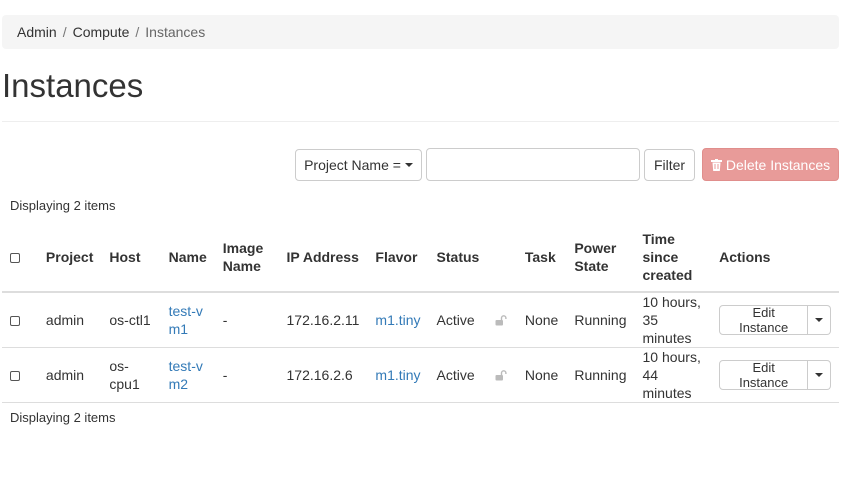  What do you see at coordinates (187, 257) in the screenshot?
I see `column-header-name: Name` at bounding box center [187, 257].